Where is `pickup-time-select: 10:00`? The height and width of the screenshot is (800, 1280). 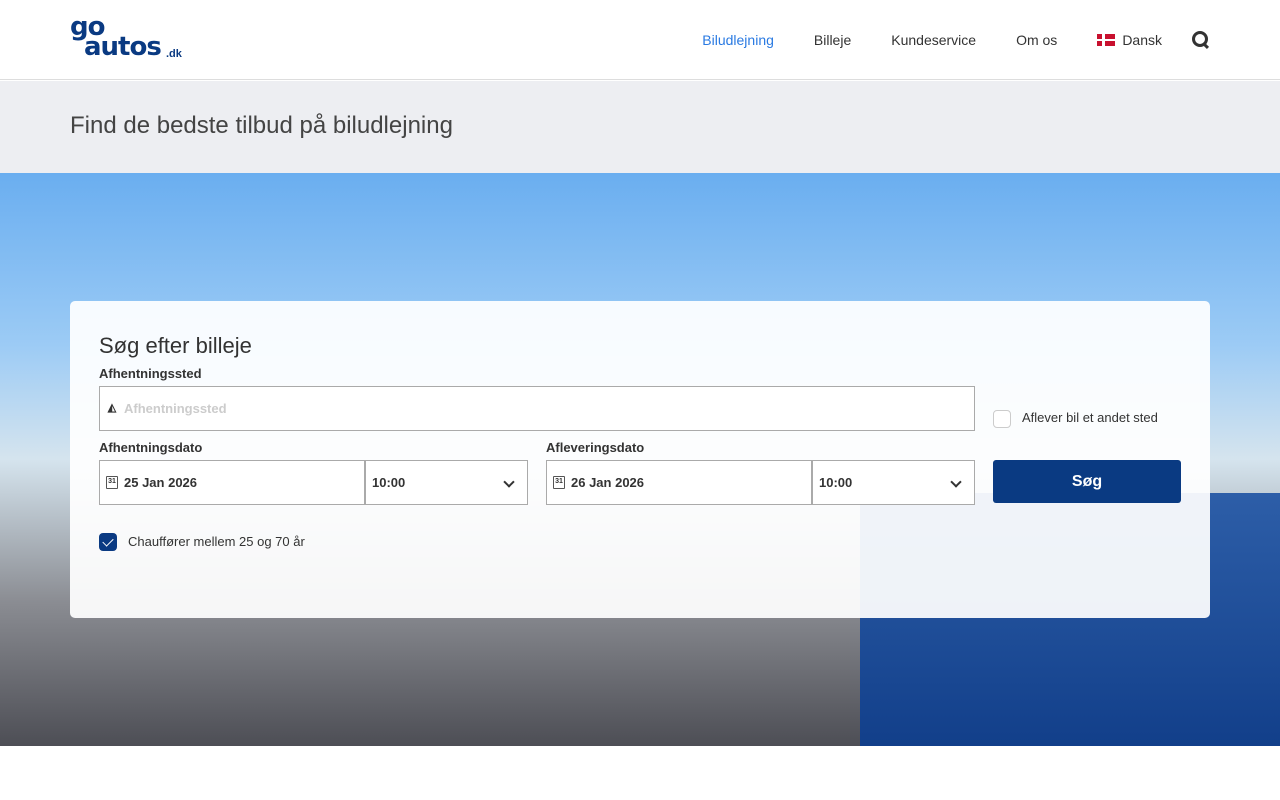
pickup-time-select: 10:00 is located at coordinates (446, 482).